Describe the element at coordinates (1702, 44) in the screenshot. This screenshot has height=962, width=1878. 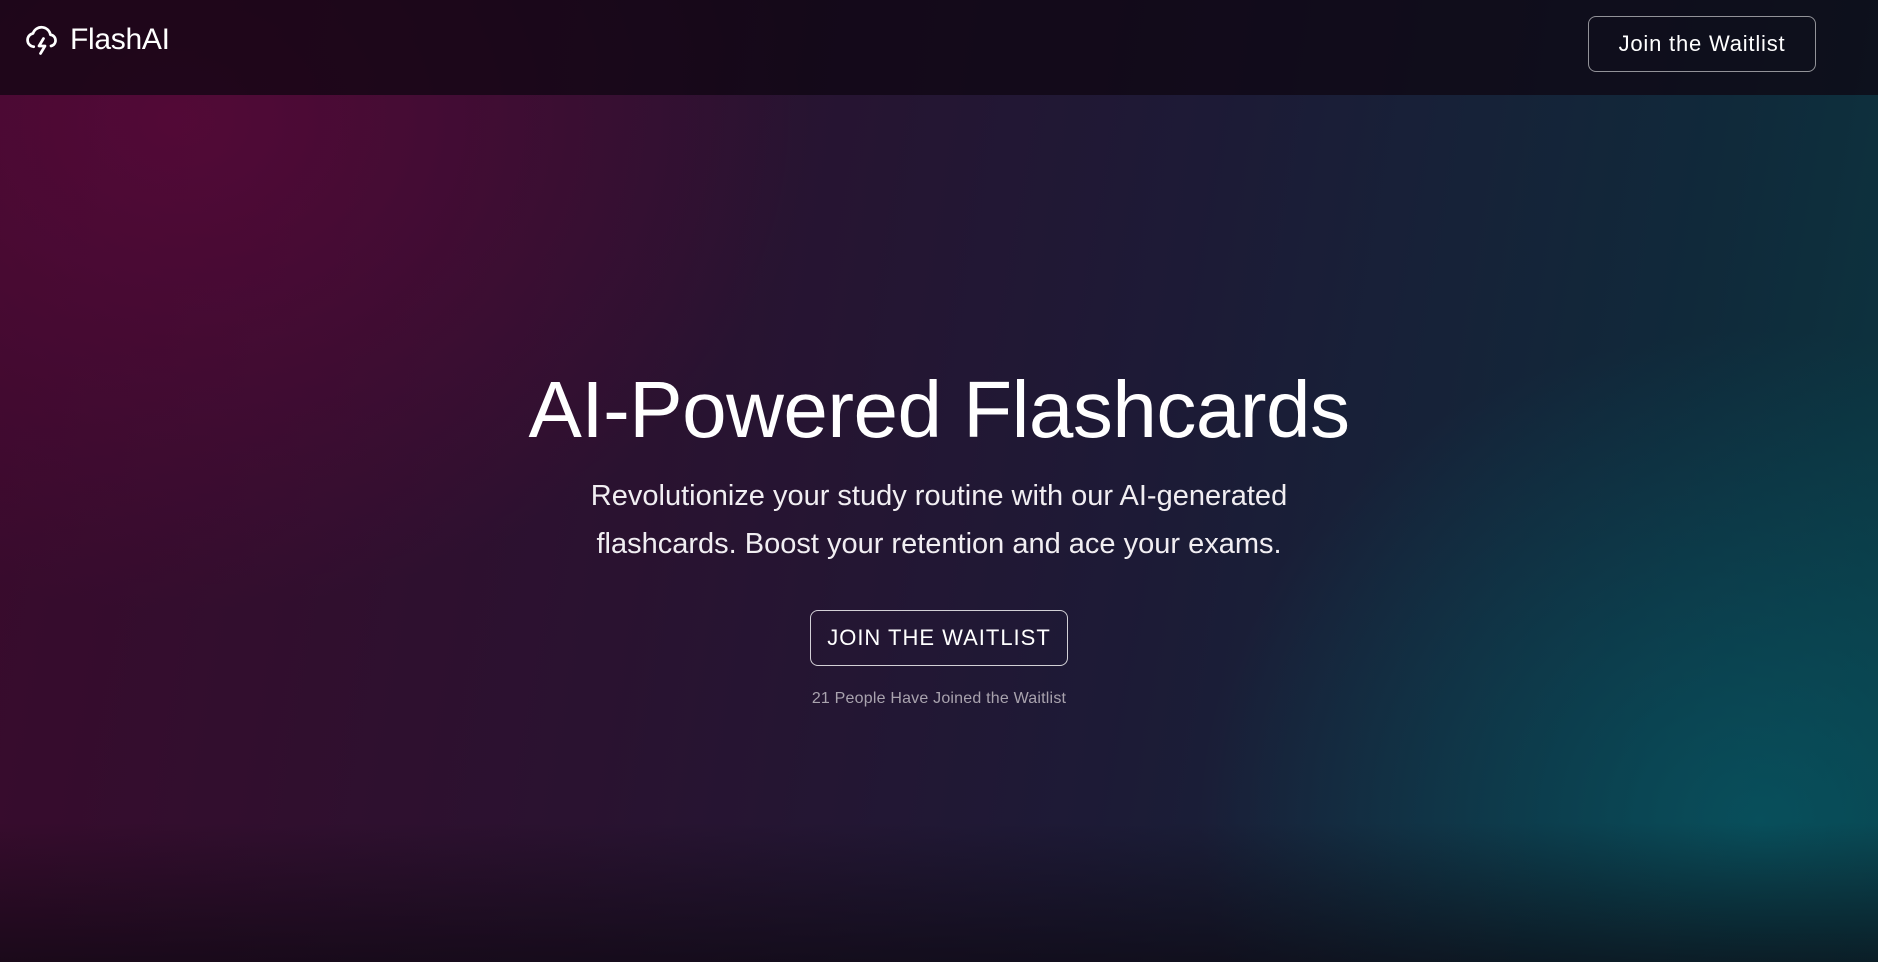
I see `join-waitlist-nav-button: Join the Waitlist` at that location.